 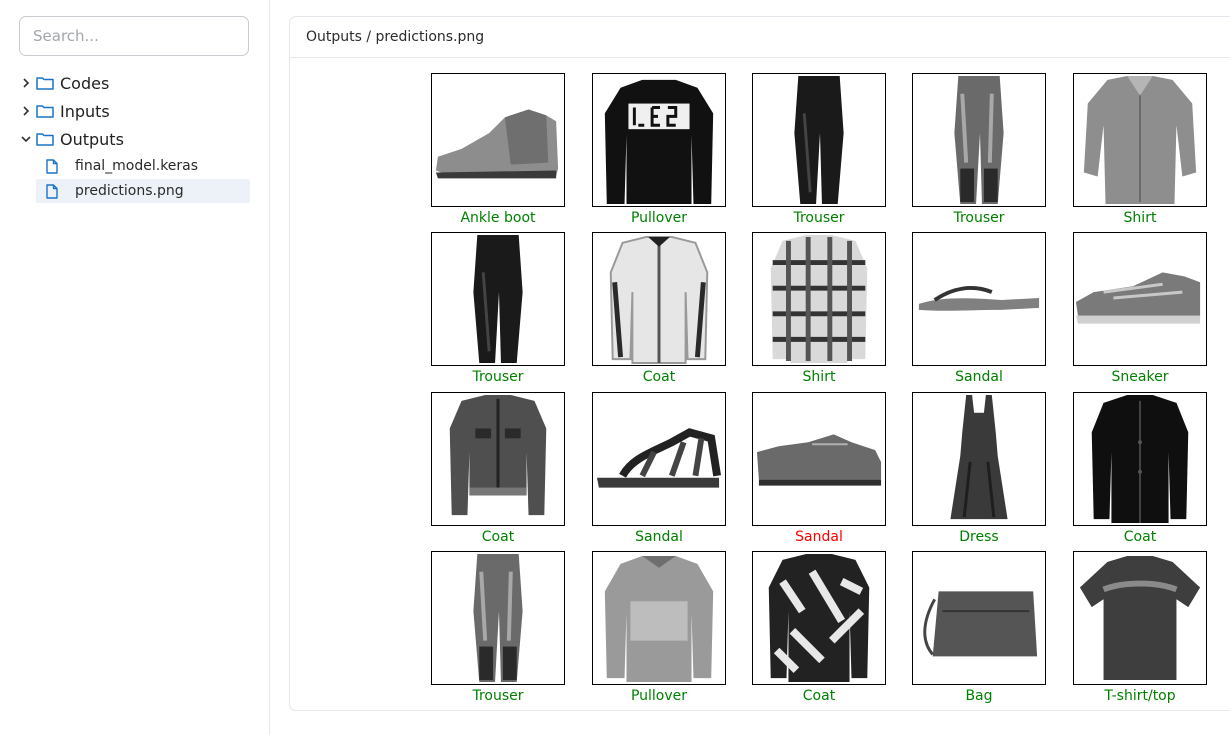 I want to click on prediction-label: Ankle boot, so click(x=498, y=218).